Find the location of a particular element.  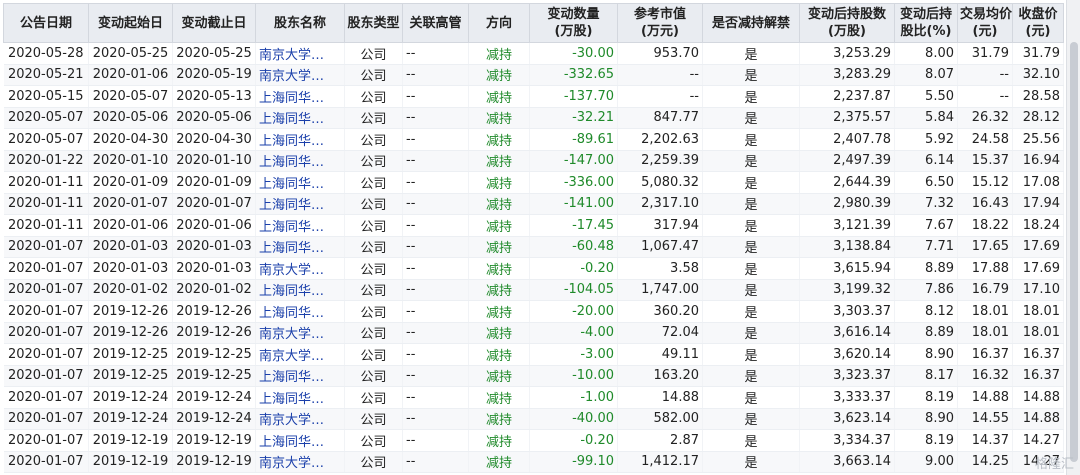

col-holder-name-header: 股东名称 is located at coordinates (300, 23).